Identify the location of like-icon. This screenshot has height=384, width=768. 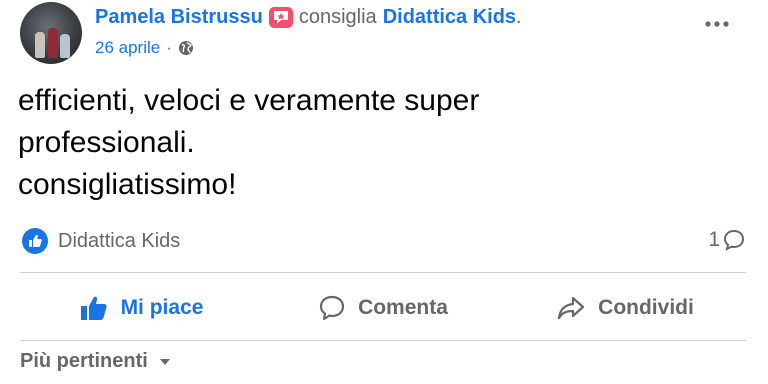
(35, 241).